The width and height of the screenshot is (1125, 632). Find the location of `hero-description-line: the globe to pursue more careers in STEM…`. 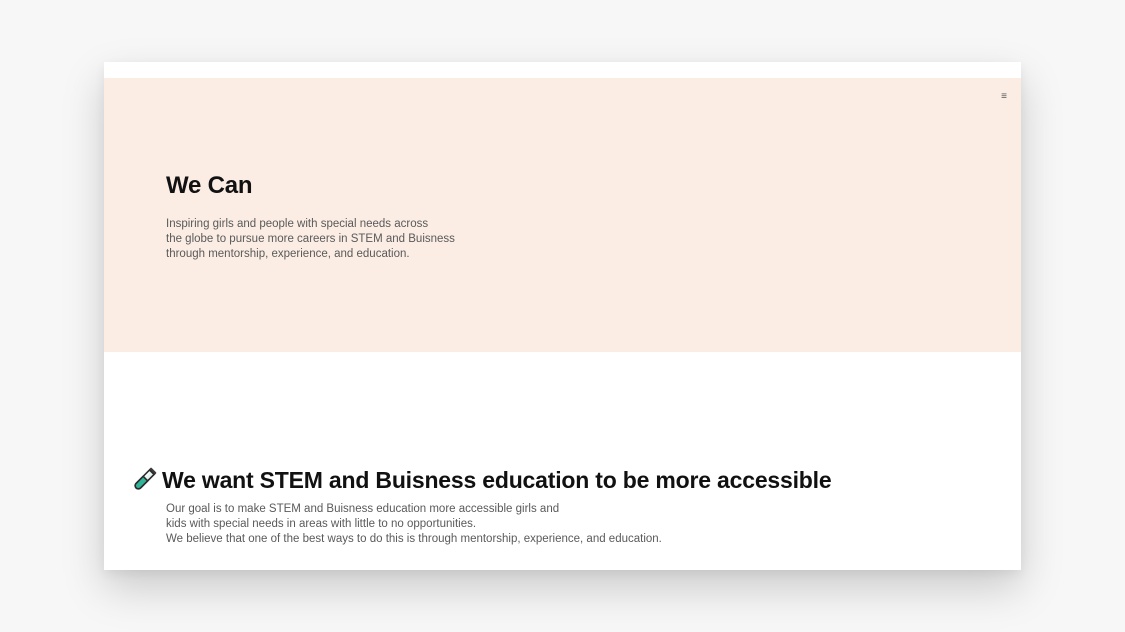

hero-description-line: the globe to pursue more careers in STEM… is located at coordinates (310, 239).